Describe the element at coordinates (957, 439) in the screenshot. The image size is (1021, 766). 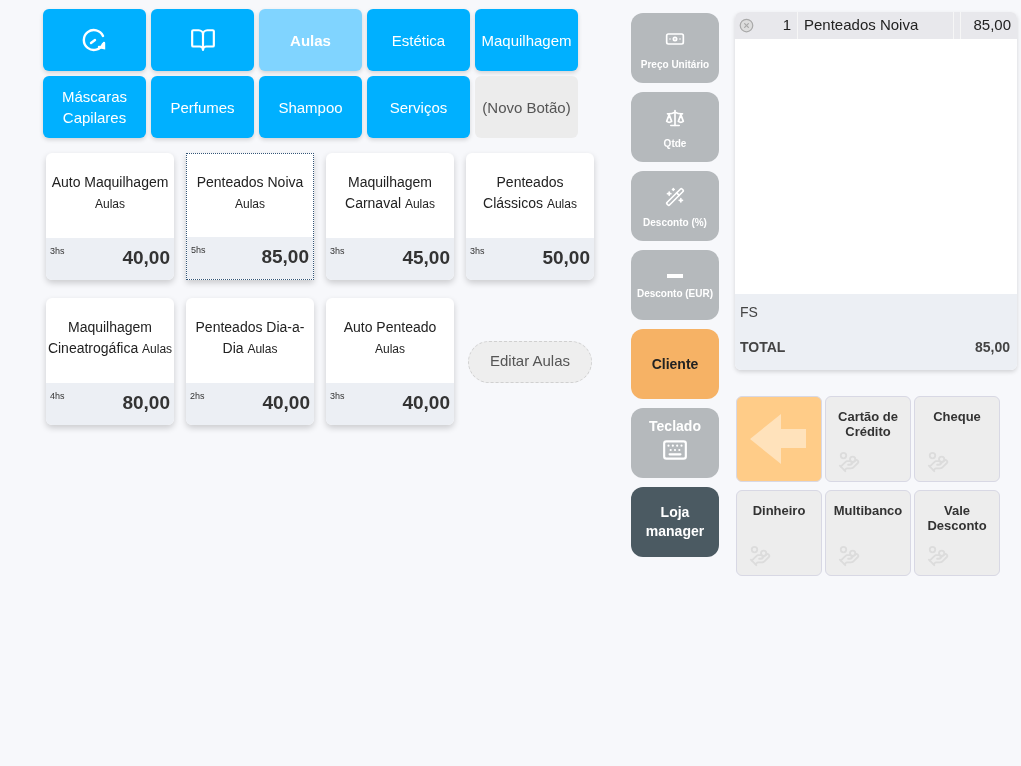
I see `payment-button: Cheque` at that location.